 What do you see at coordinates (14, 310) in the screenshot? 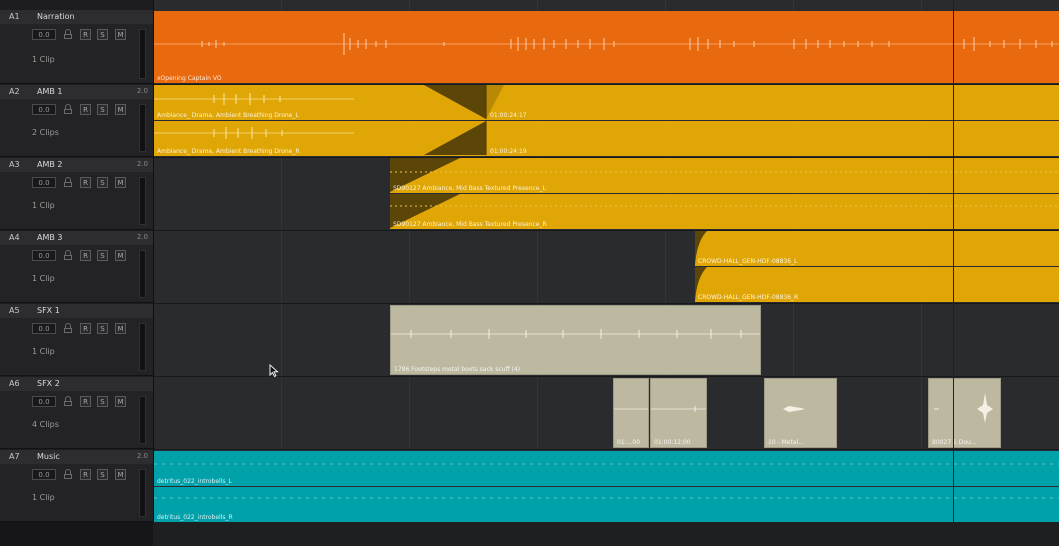
I see `track-id: A5` at bounding box center [14, 310].